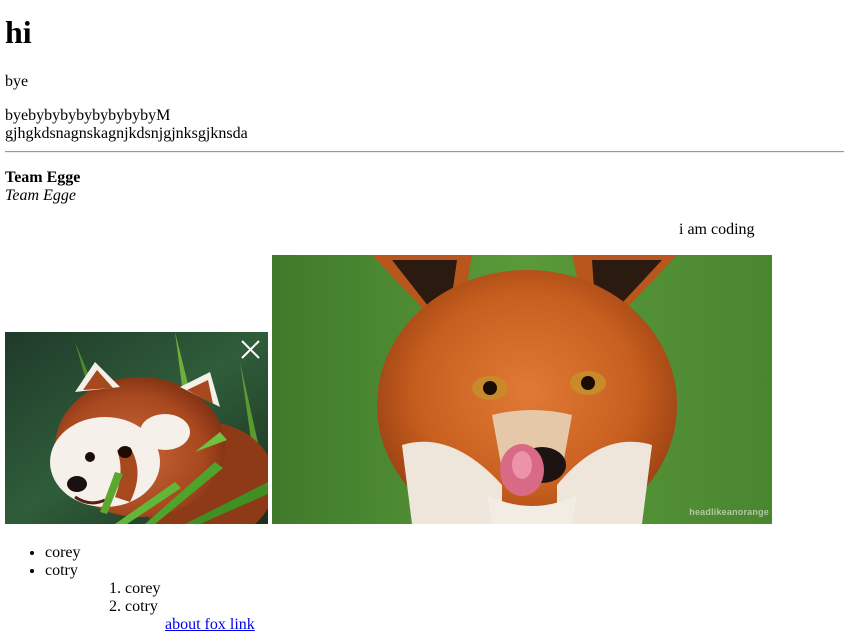  What do you see at coordinates (18, 32) in the screenshot?
I see `page-heading: hi` at bounding box center [18, 32].